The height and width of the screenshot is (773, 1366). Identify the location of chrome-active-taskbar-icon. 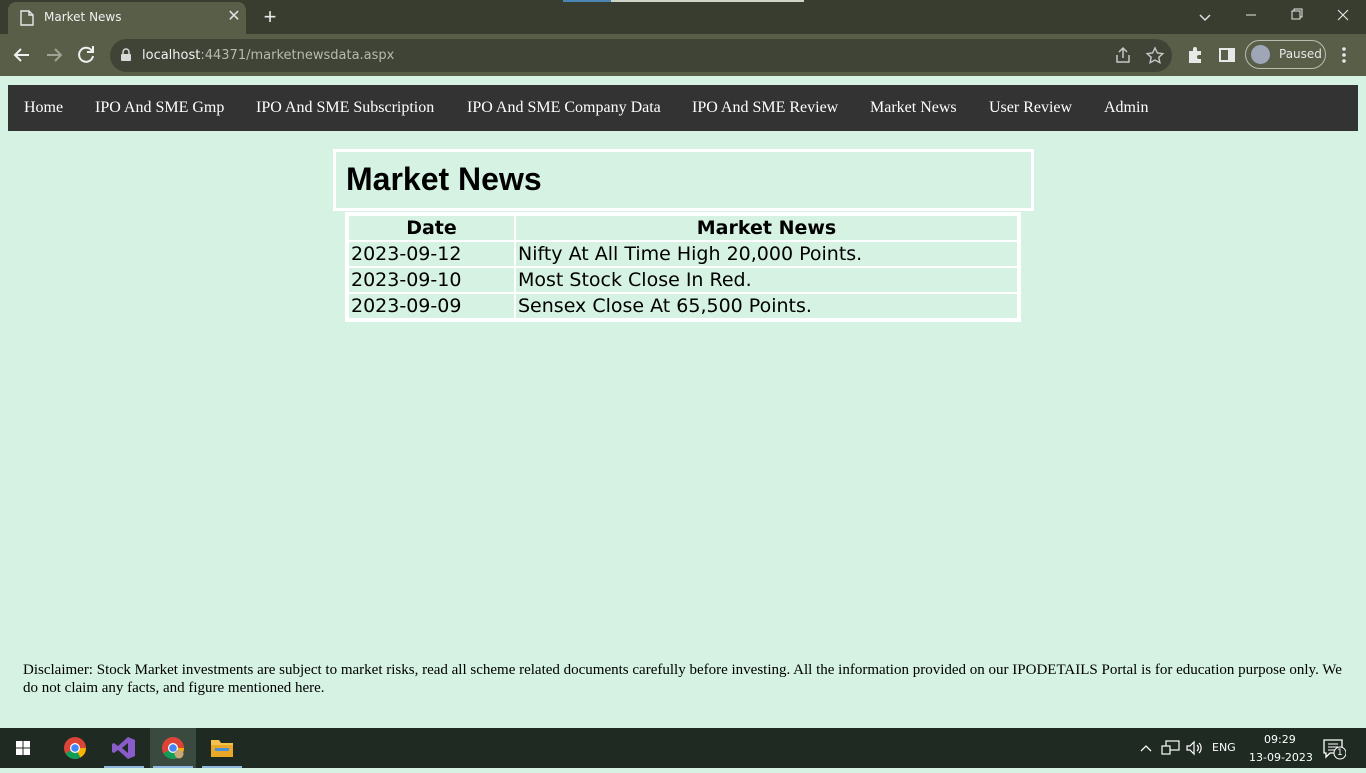
(173, 748).